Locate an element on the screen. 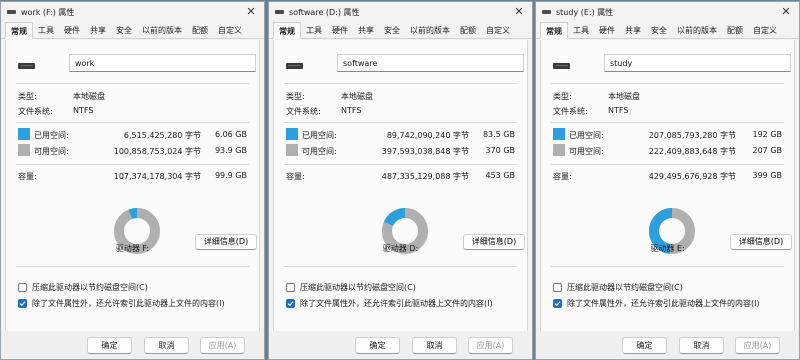 The width and height of the screenshot is (800, 360). capacity-bytes: 487,335,129,088 字节 is located at coordinates (425, 176).